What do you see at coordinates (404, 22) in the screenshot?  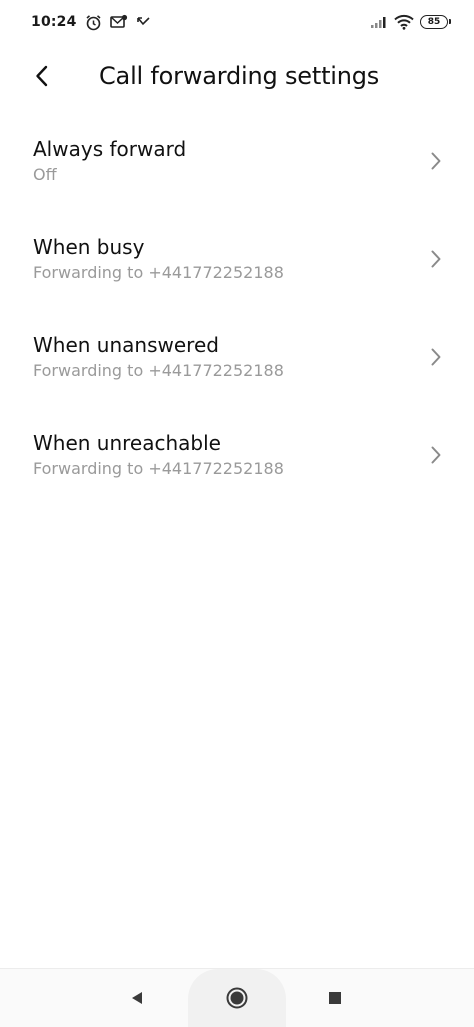 I see `wifi-icon` at bounding box center [404, 22].